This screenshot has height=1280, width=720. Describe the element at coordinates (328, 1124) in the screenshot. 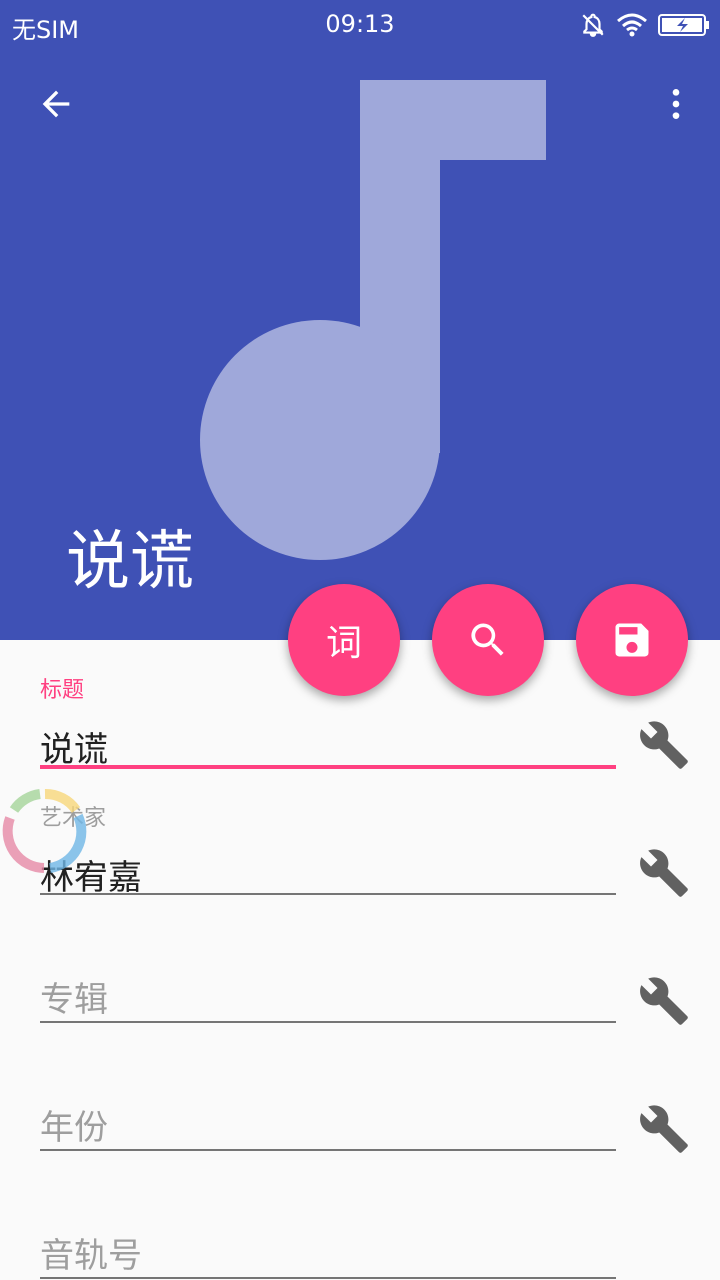

I see `year-input: 年份` at that location.